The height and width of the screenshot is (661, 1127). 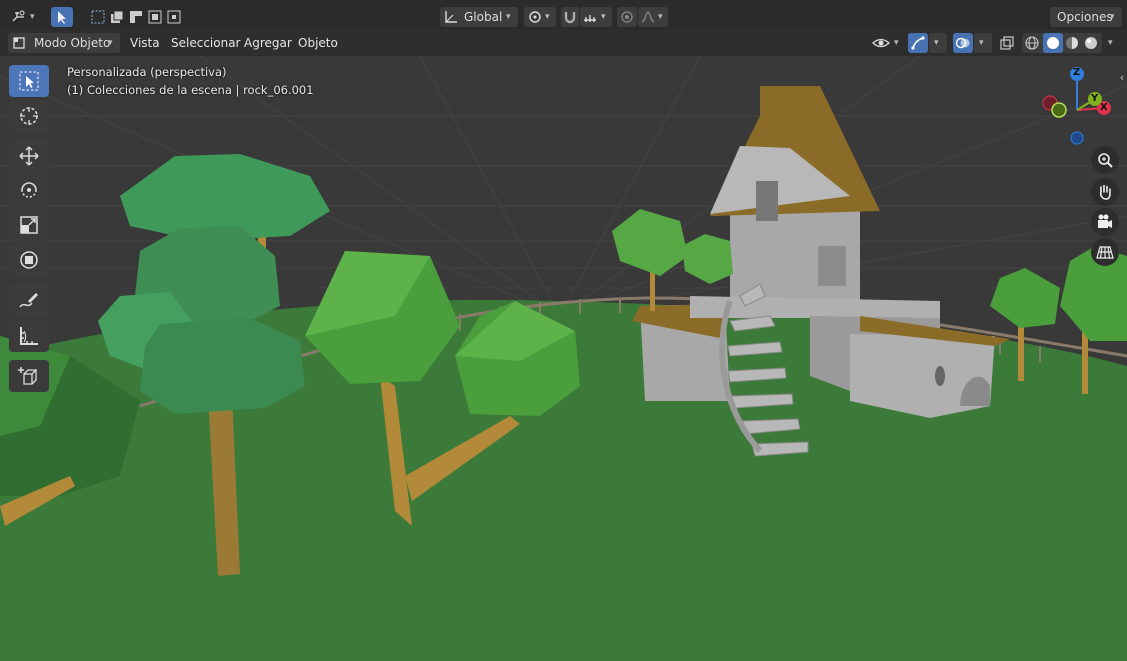 I want to click on rotate-icon, so click(x=29, y=190).